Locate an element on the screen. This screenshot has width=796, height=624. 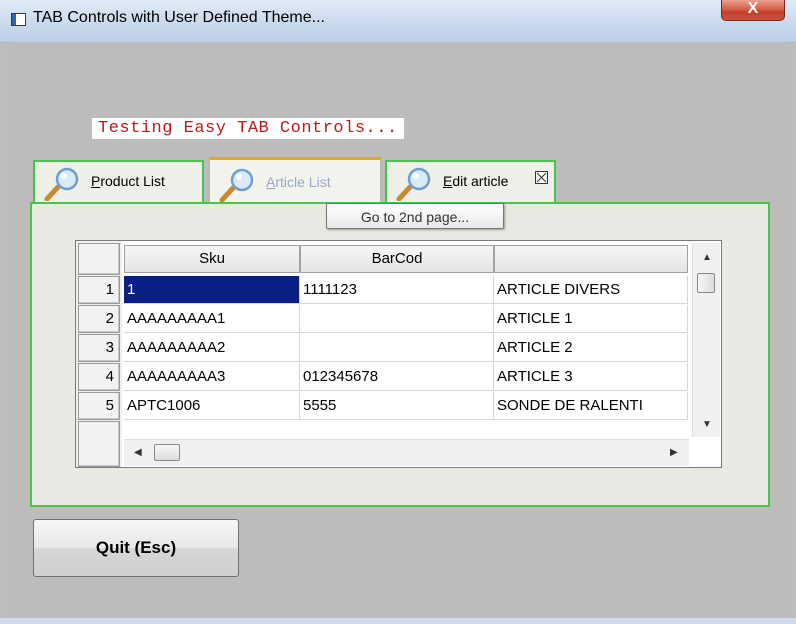
column-header-barcod: BarCod is located at coordinates (397, 259).